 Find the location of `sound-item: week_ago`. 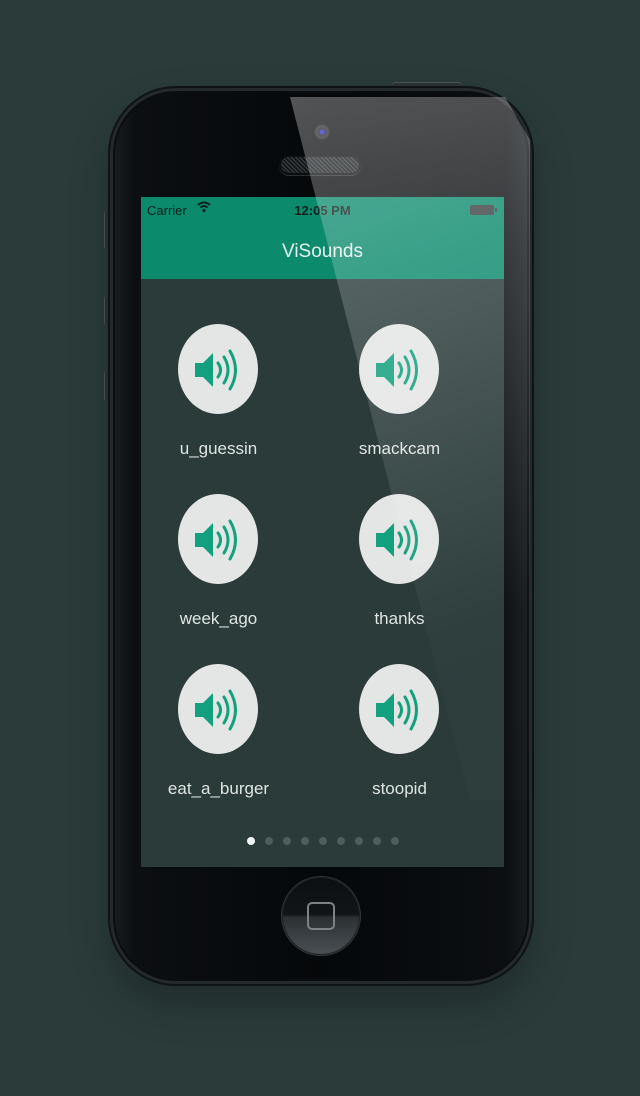

sound-item: week_ago is located at coordinates (216, 538).